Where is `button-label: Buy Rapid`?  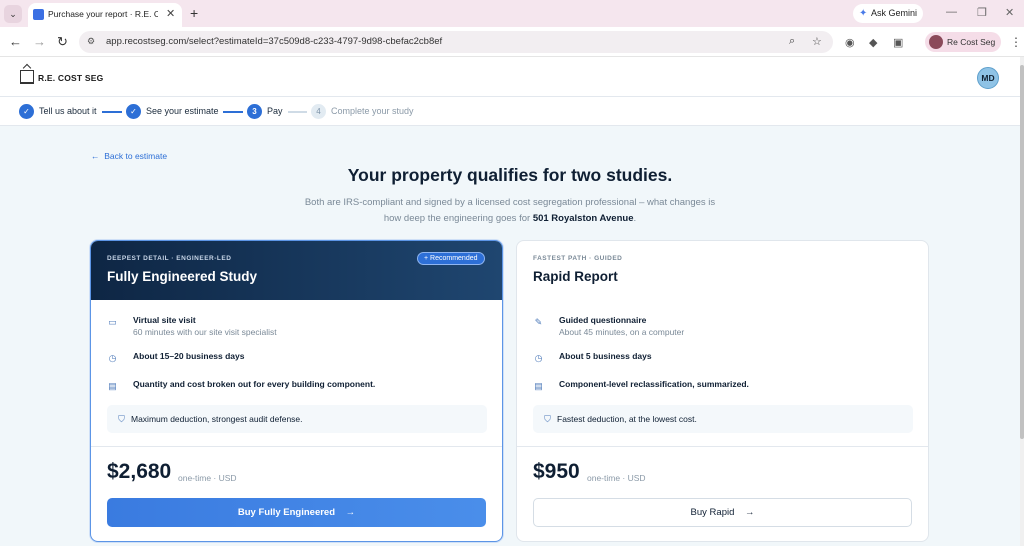
button-label: Buy Rapid is located at coordinates (712, 512).